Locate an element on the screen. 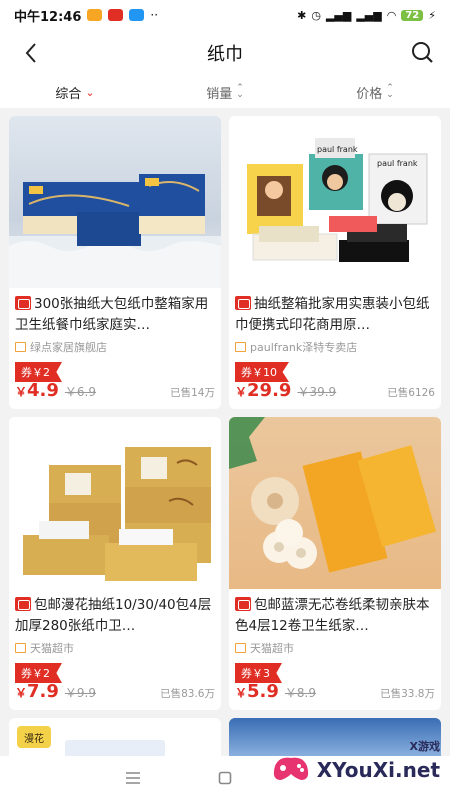  status-time: 中午12:46 is located at coordinates (48, 17).